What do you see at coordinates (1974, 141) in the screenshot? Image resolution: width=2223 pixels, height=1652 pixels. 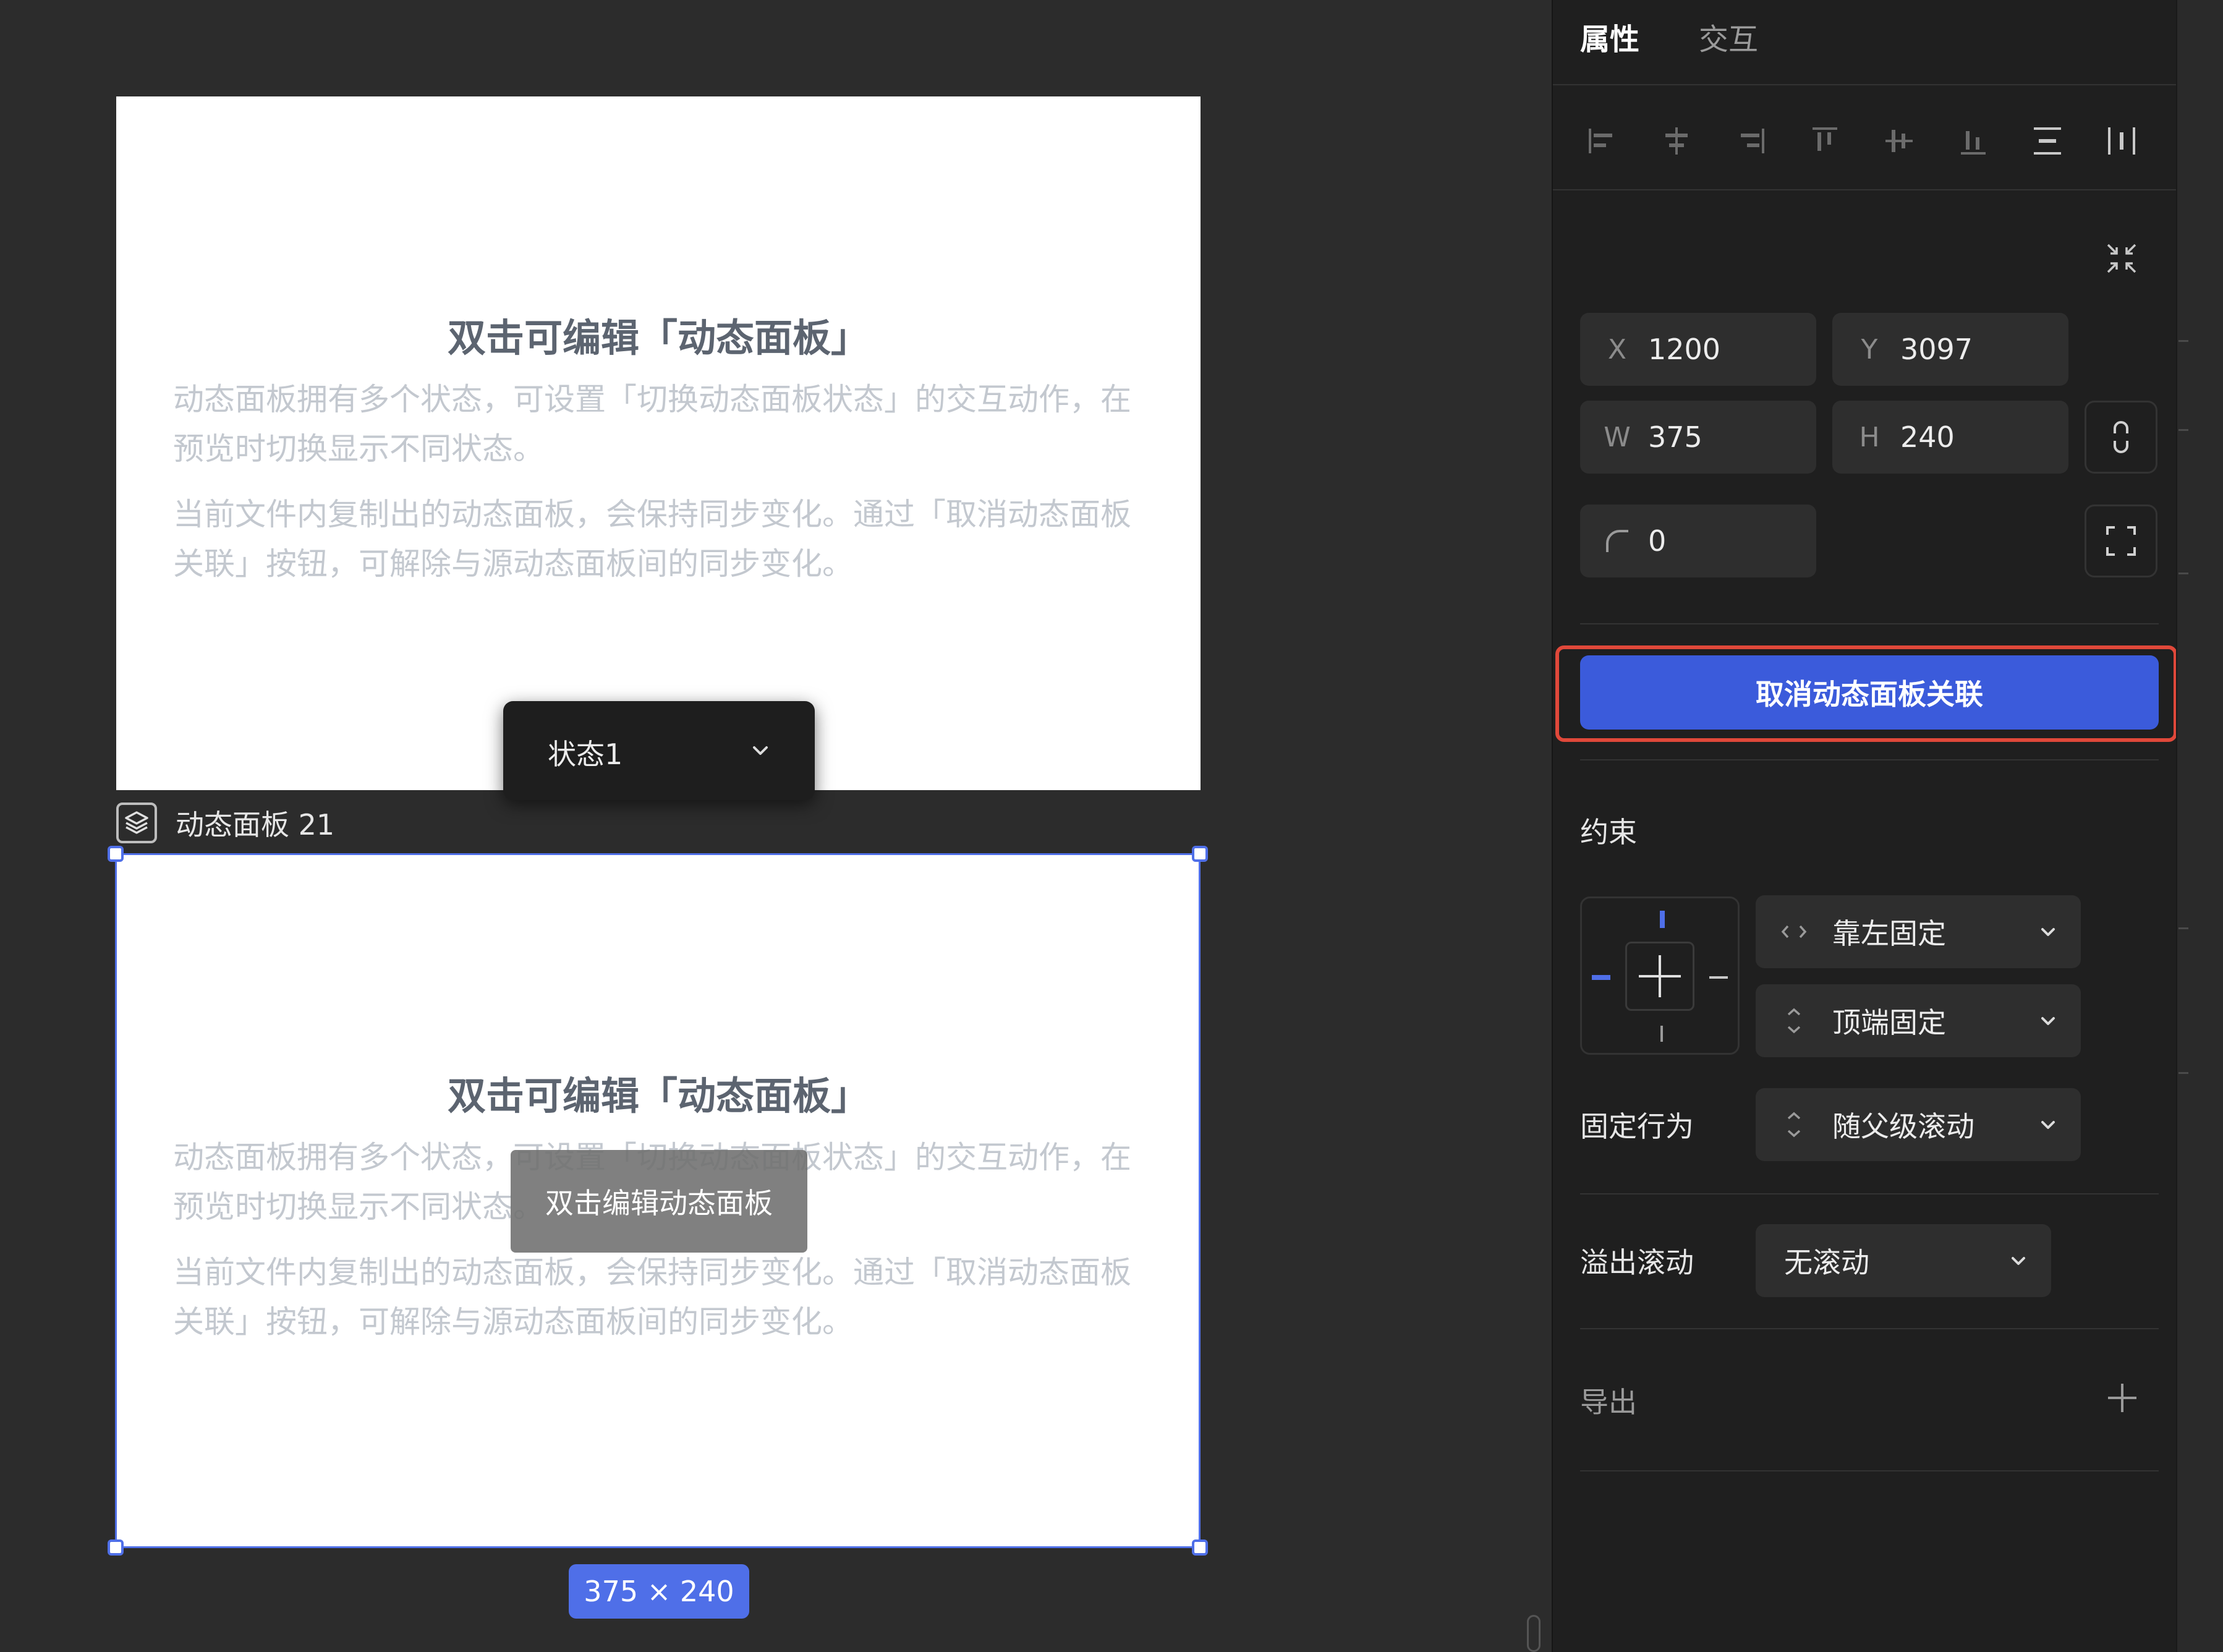 I see `align-bottom-icon` at bounding box center [1974, 141].